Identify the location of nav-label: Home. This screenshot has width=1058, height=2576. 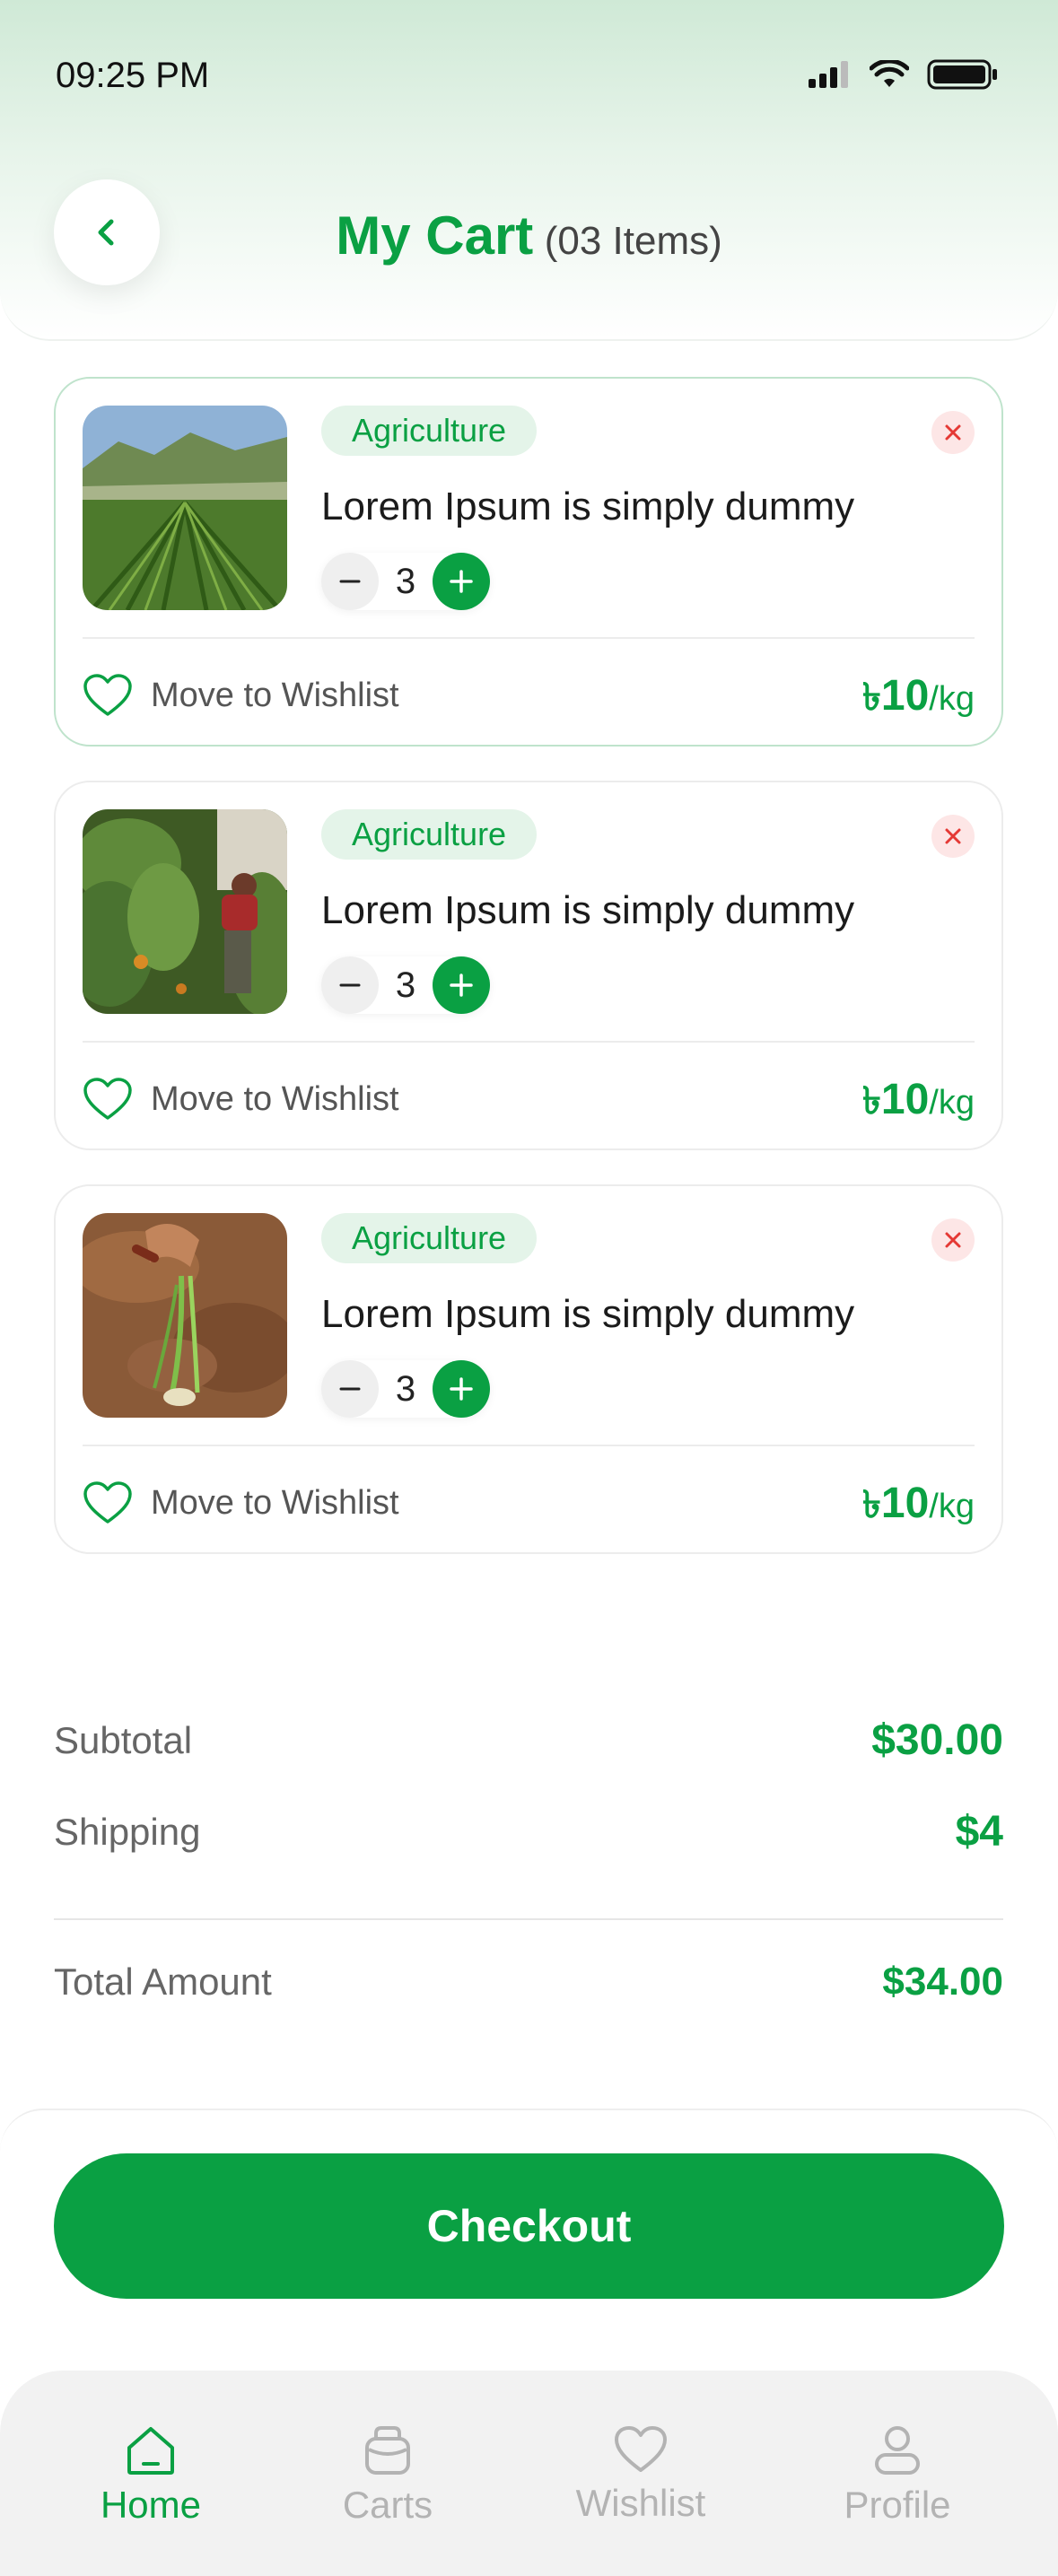
(151, 2505).